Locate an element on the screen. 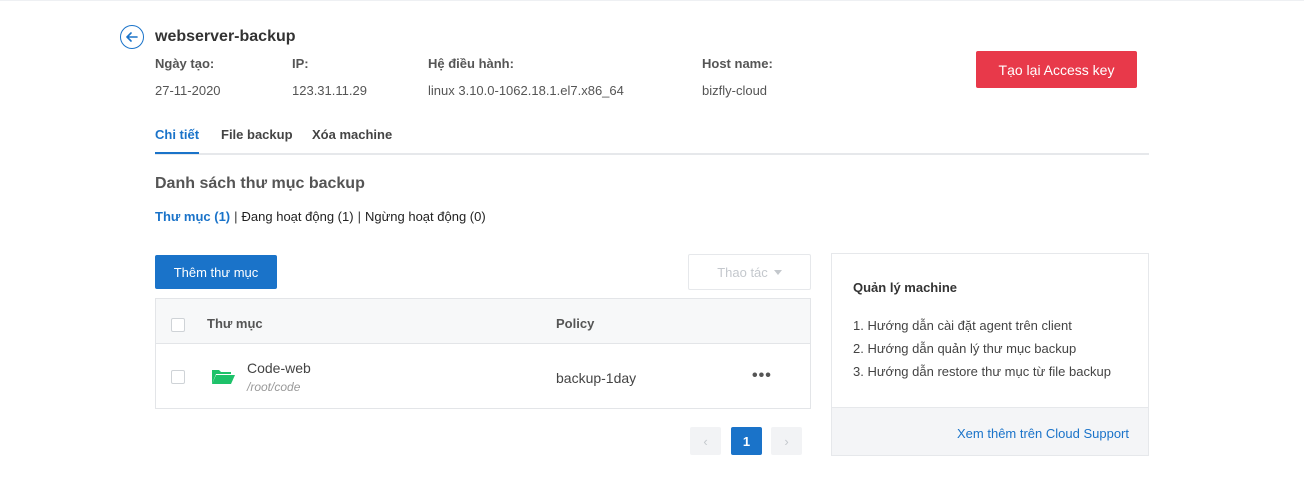 The height and width of the screenshot is (485, 1304). filter-all: Thư mục (1) is located at coordinates (192, 216).